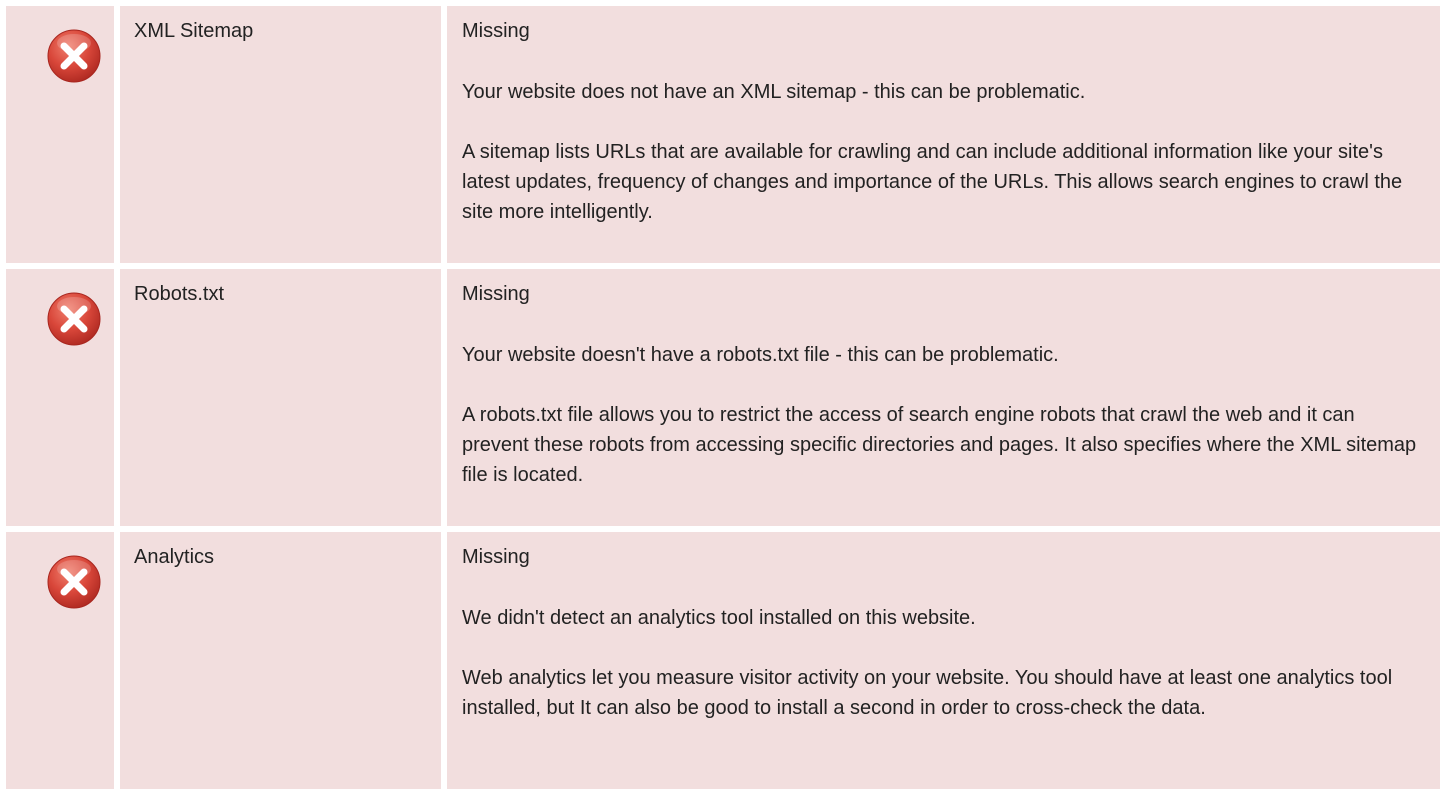 The height and width of the screenshot is (799, 1446). Describe the element at coordinates (280, 660) in the screenshot. I see `check-name: Analytics` at that location.